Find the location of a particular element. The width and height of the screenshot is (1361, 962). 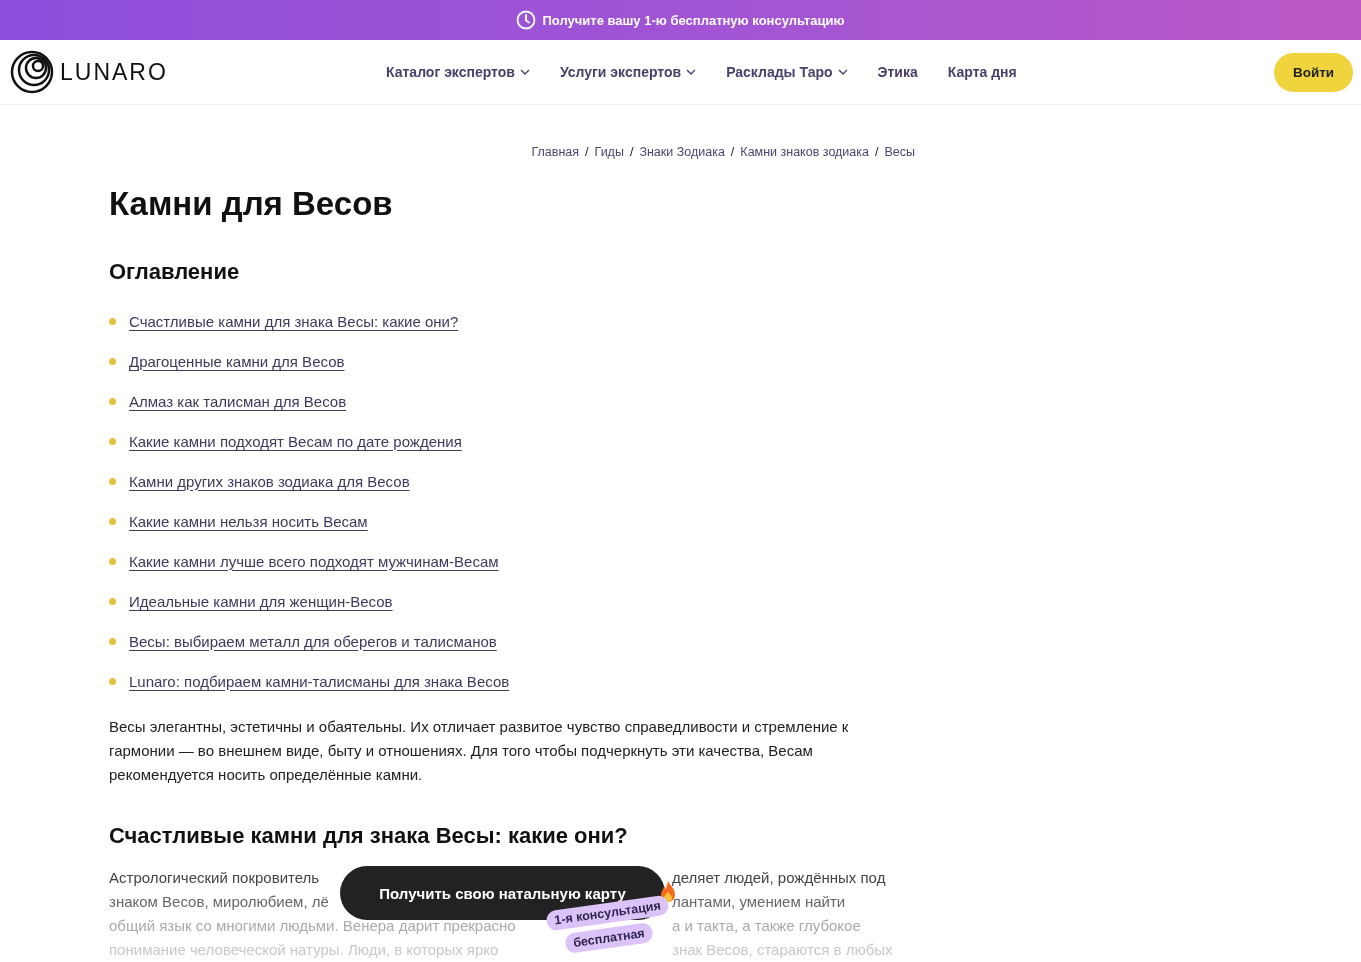

logo-text: LUNARO is located at coordinates (114, 72).